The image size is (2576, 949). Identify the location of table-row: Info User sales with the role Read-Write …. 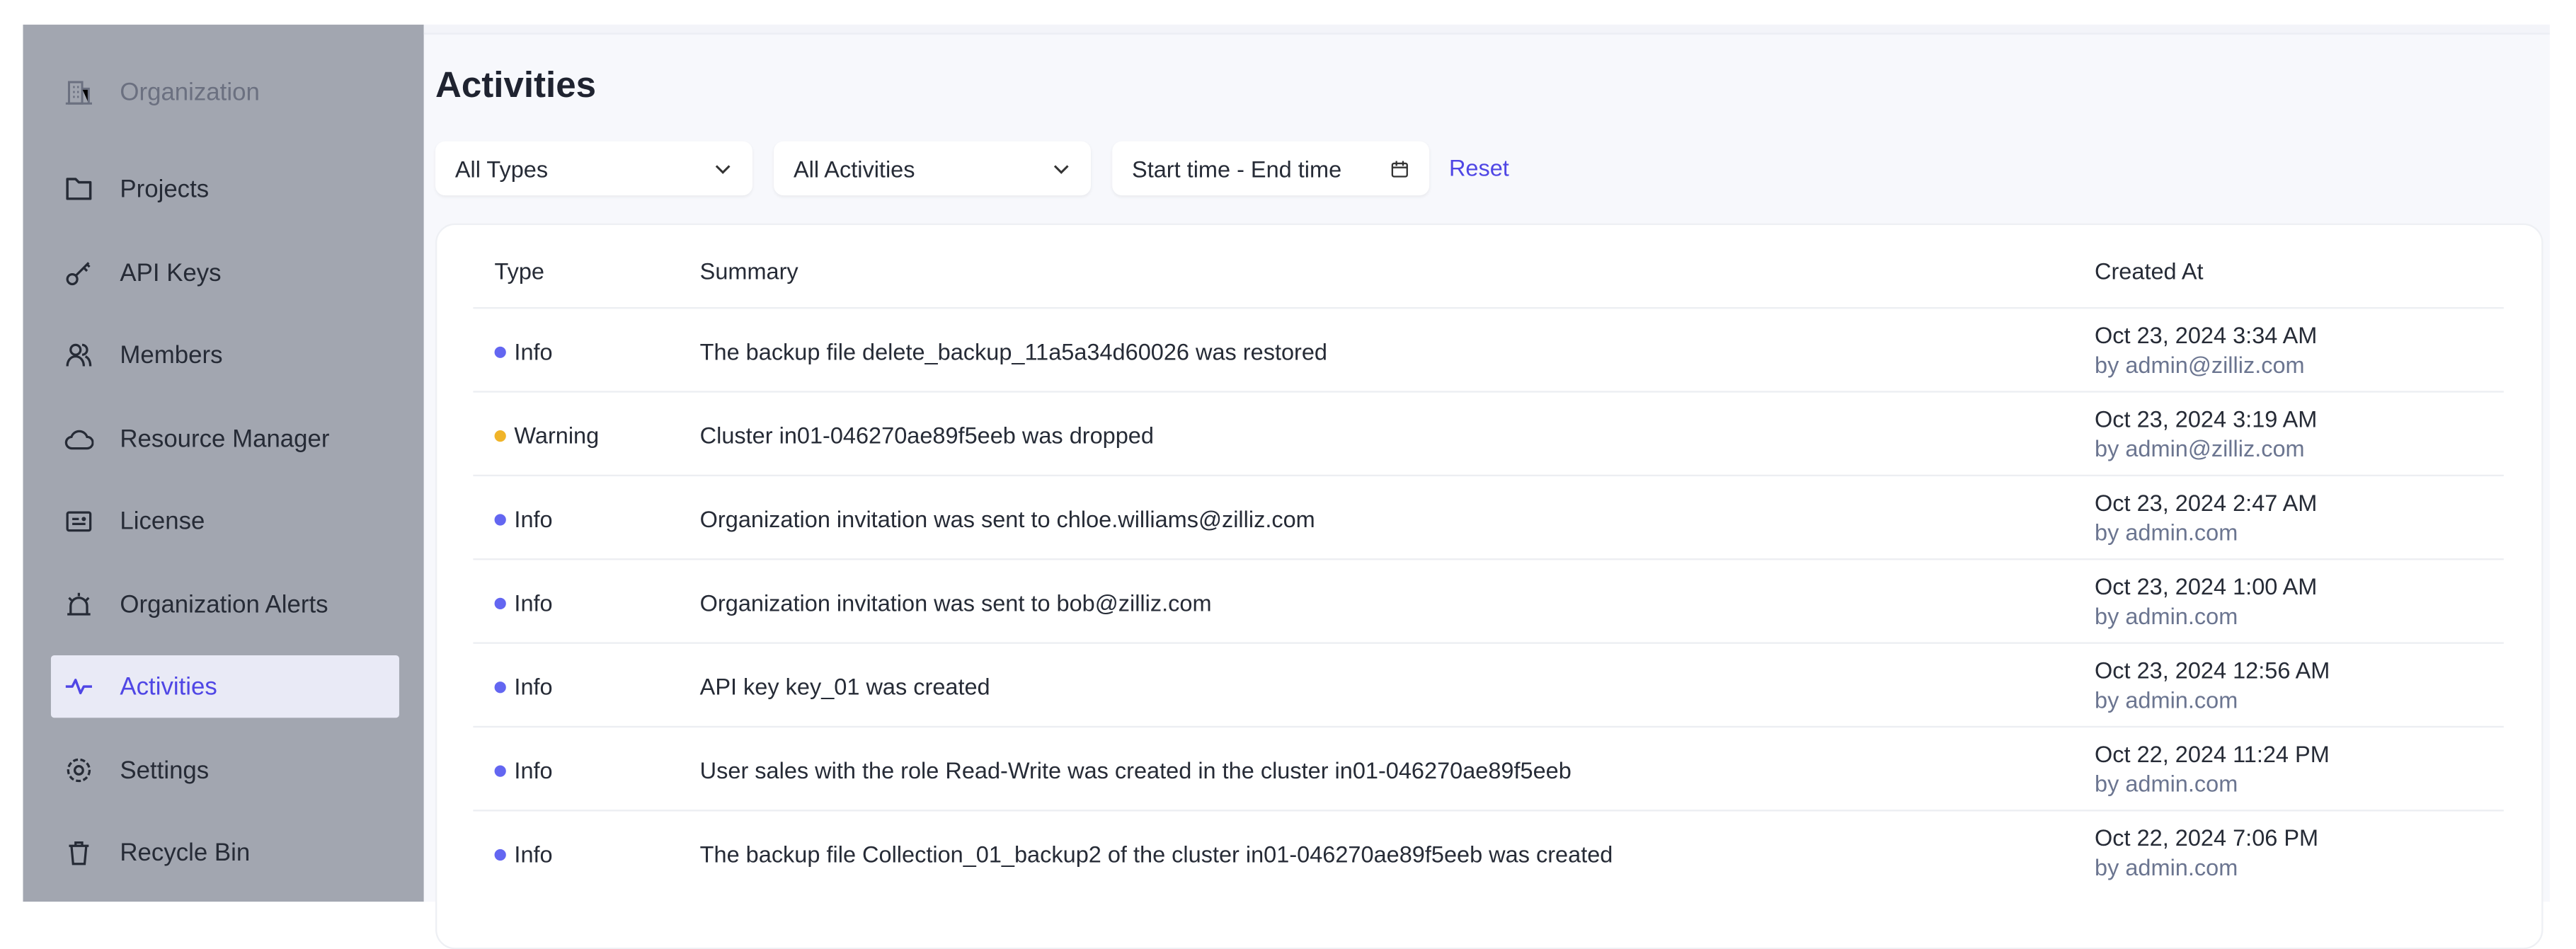
(1488, 768).